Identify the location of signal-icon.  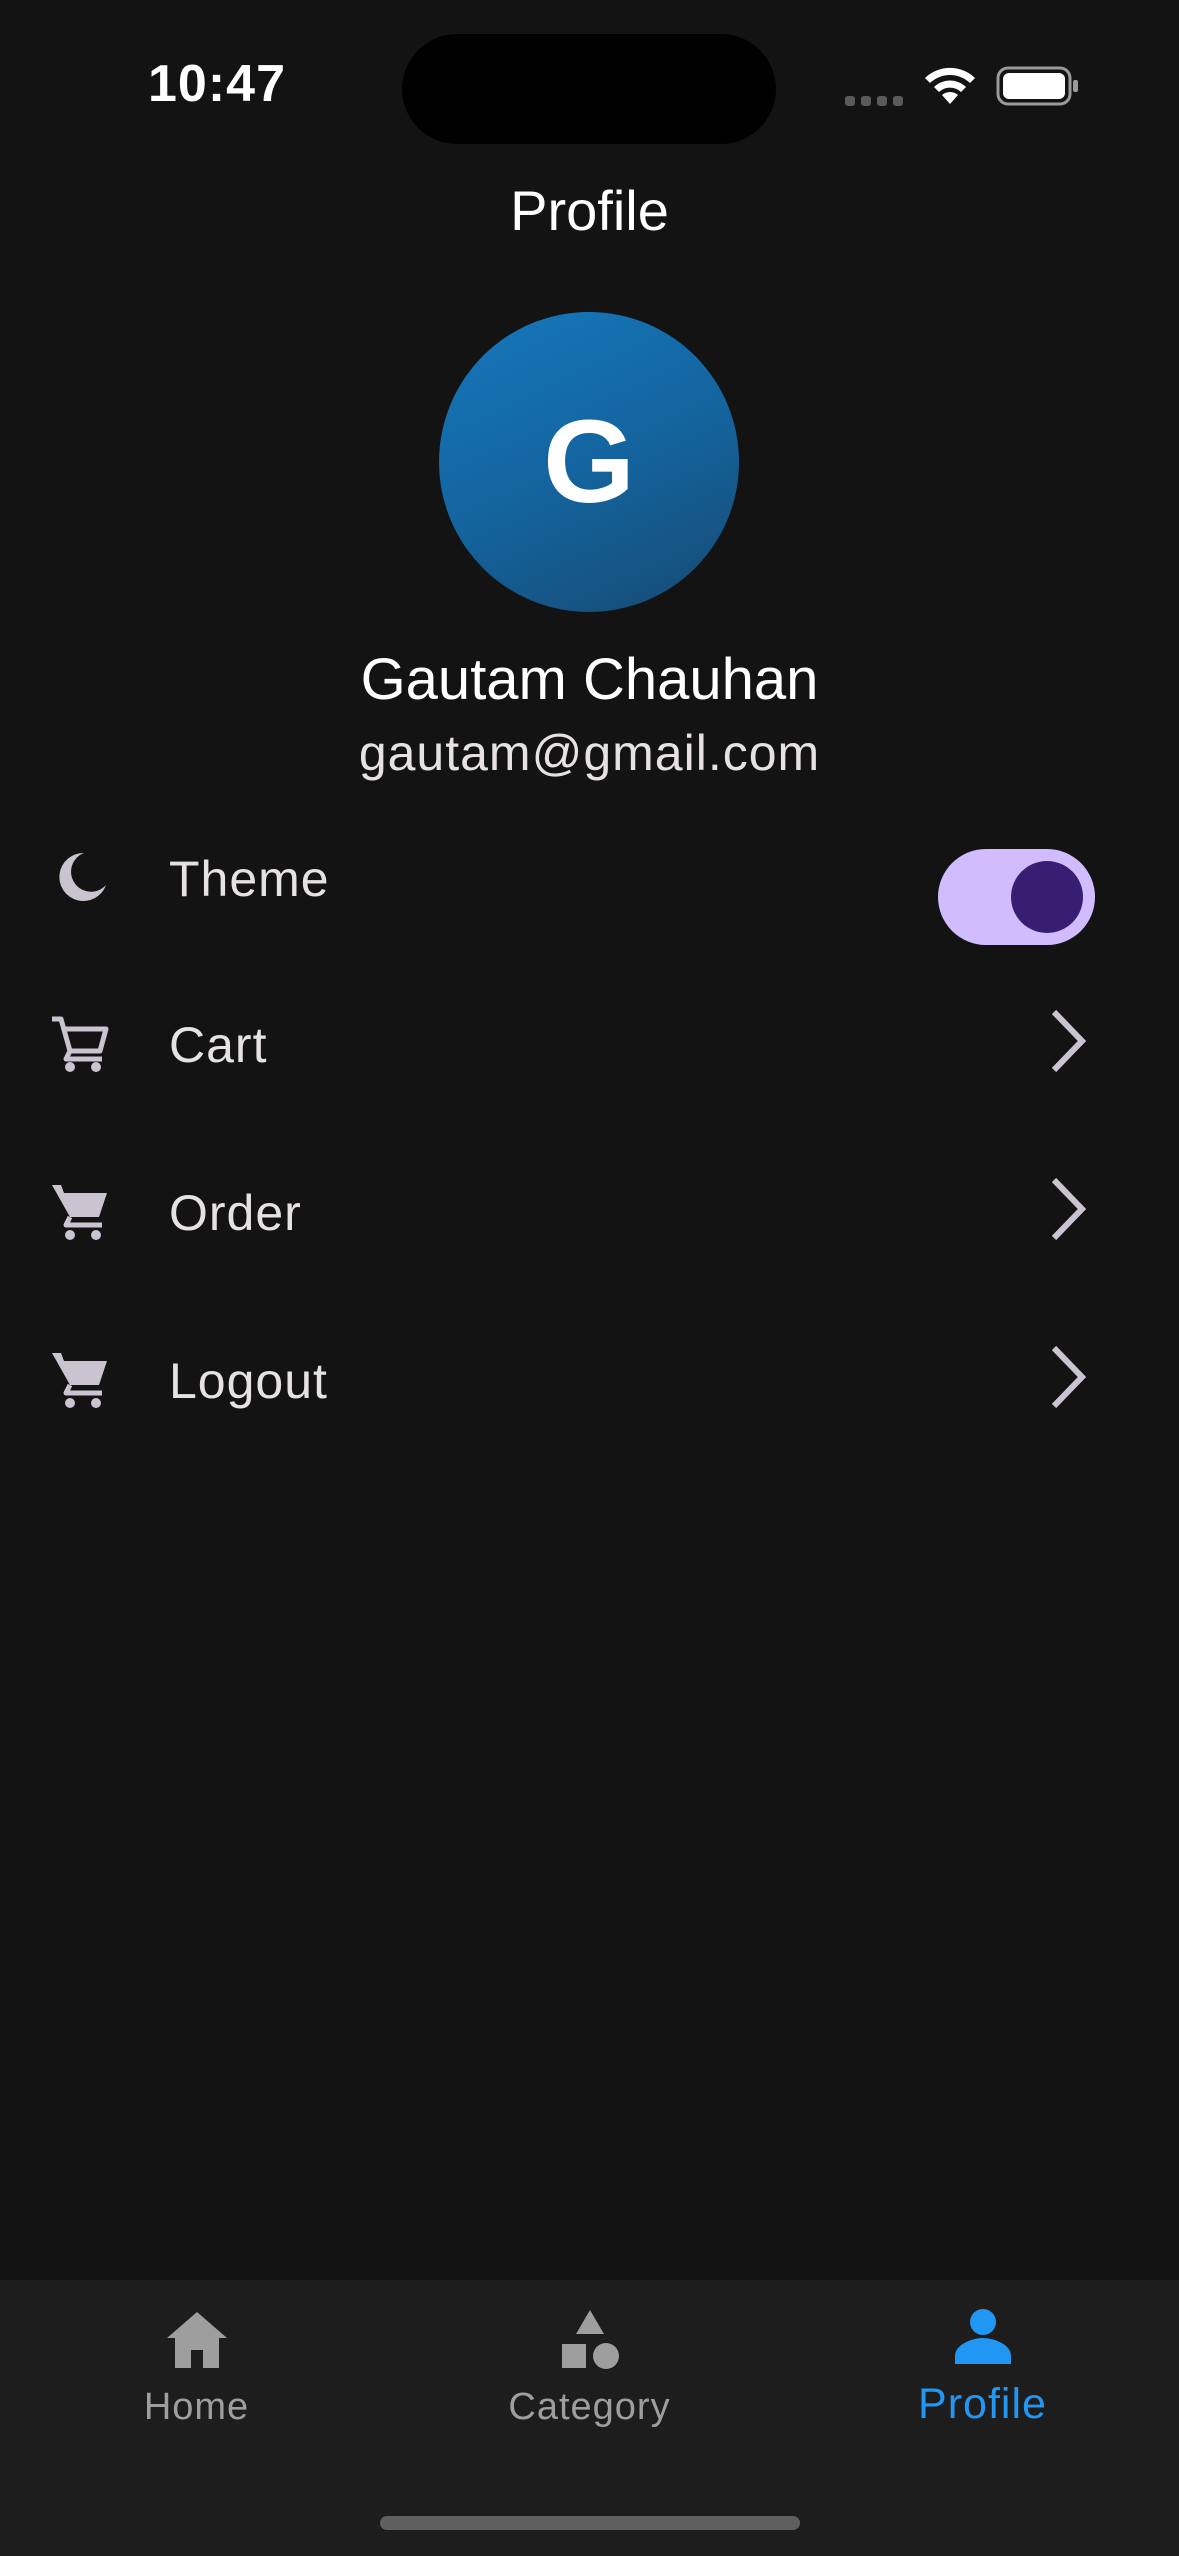
(874, 101).